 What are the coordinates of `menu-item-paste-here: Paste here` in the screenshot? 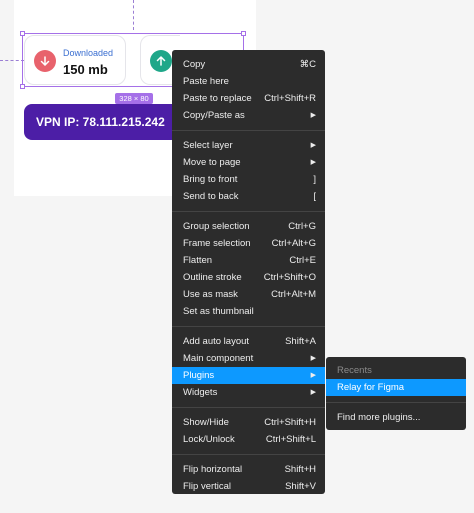 It's located at (248, 81).